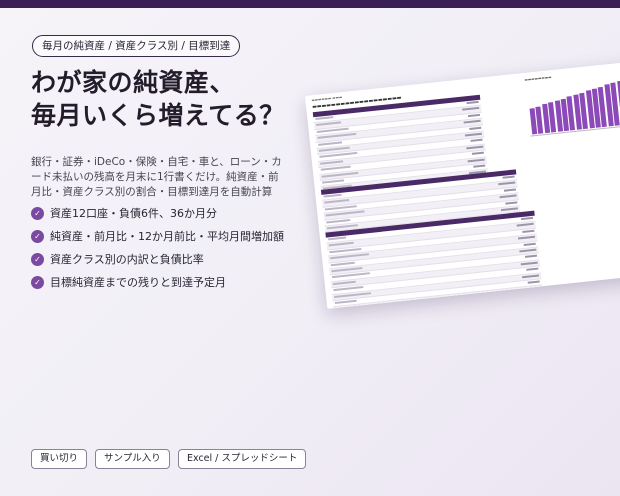  I want to click on feature-item: ✓ 資産クラス別の内訳と負債比率, so click(166, 259).